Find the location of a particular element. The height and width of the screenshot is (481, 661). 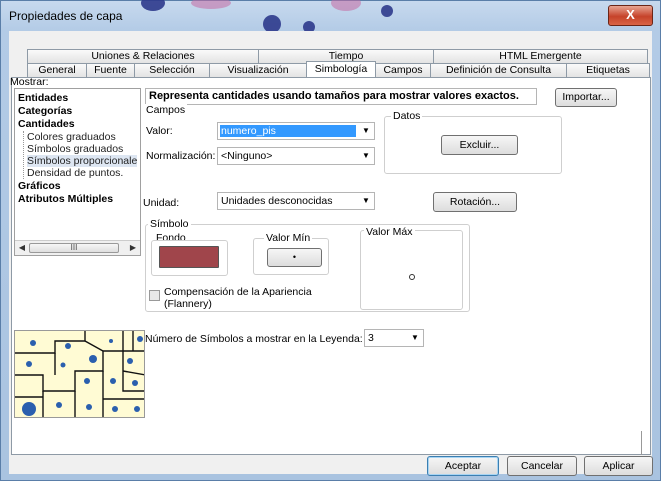

unit-text: Unidades desconocidas is located at coordinates (277, 201).